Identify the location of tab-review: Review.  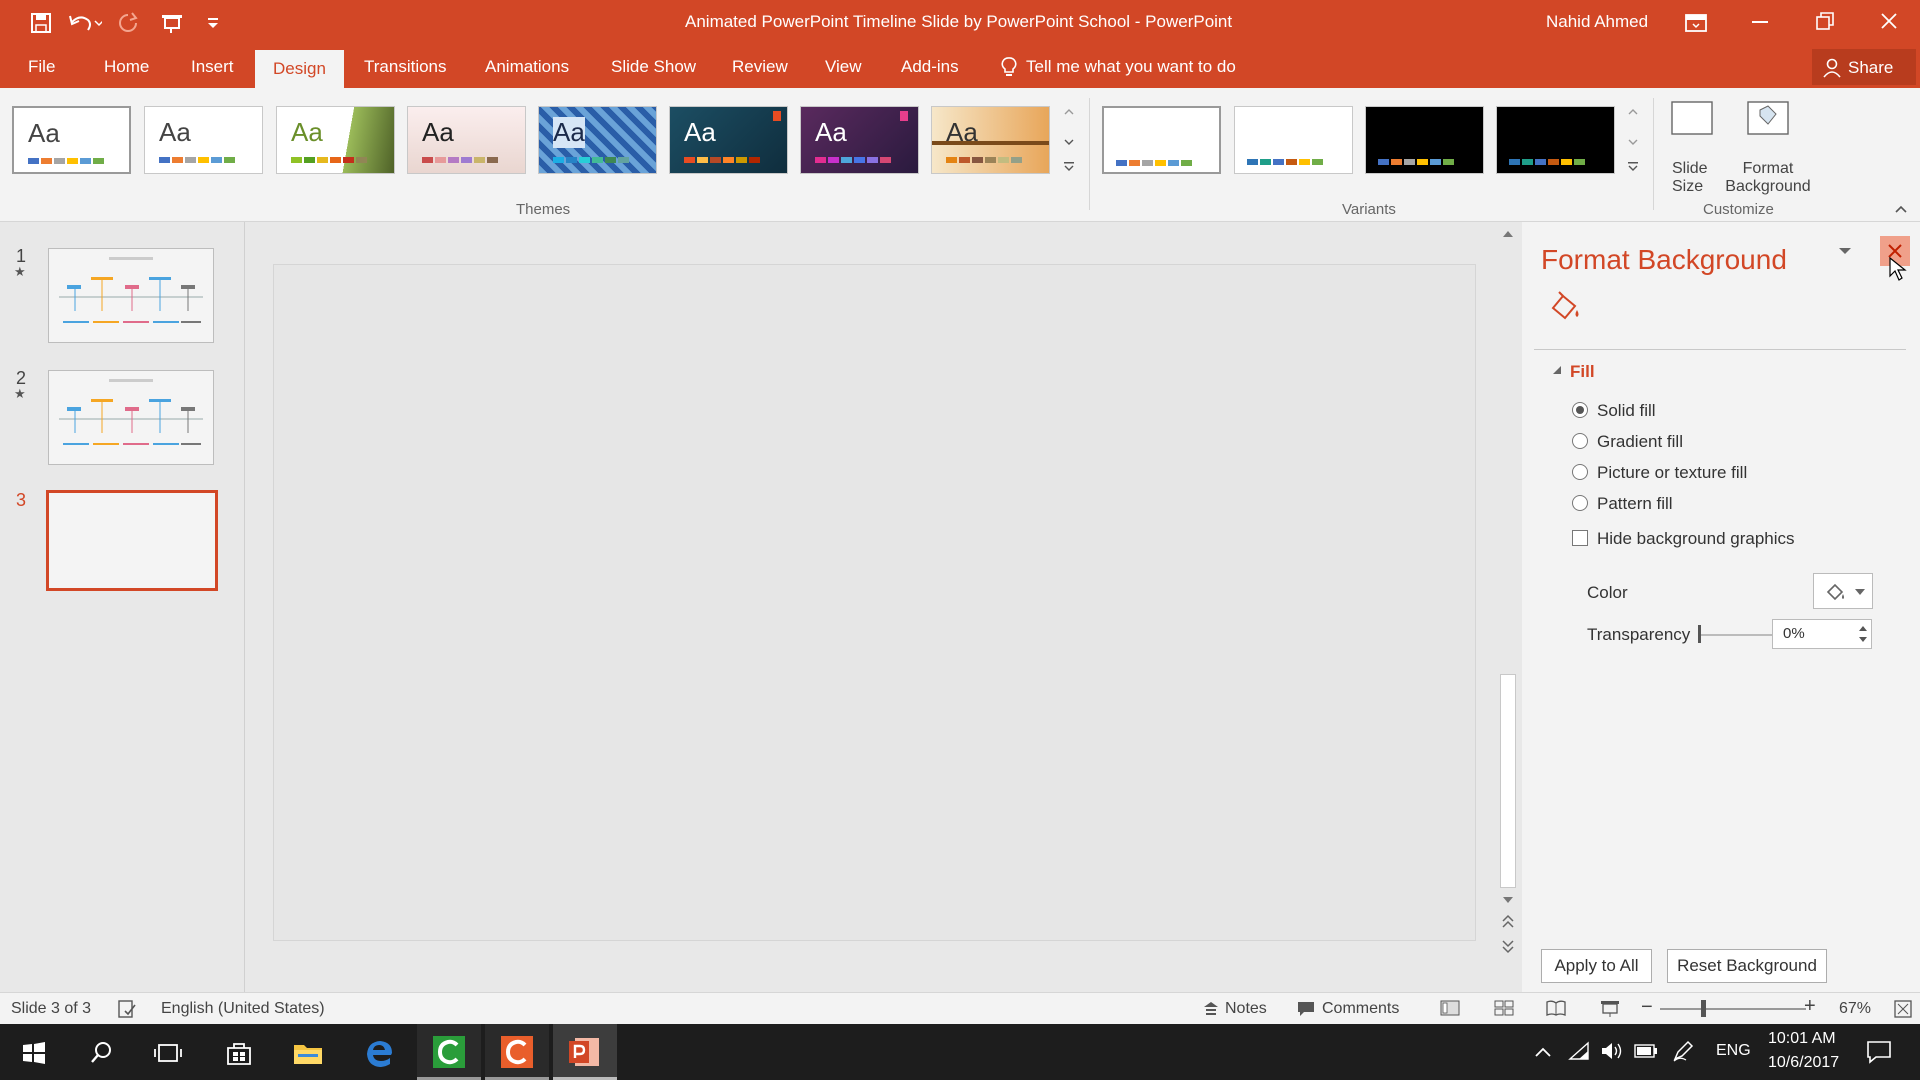
(760, 67).